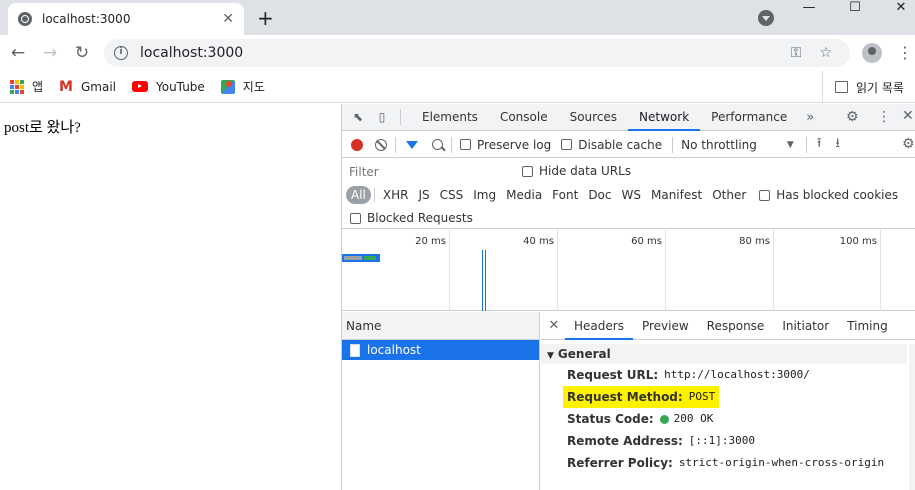 This screenshot has height=490, width=915. Describe the element at coordinates (121, 53) in the screenshot. I see `info-icon: i` at that location.